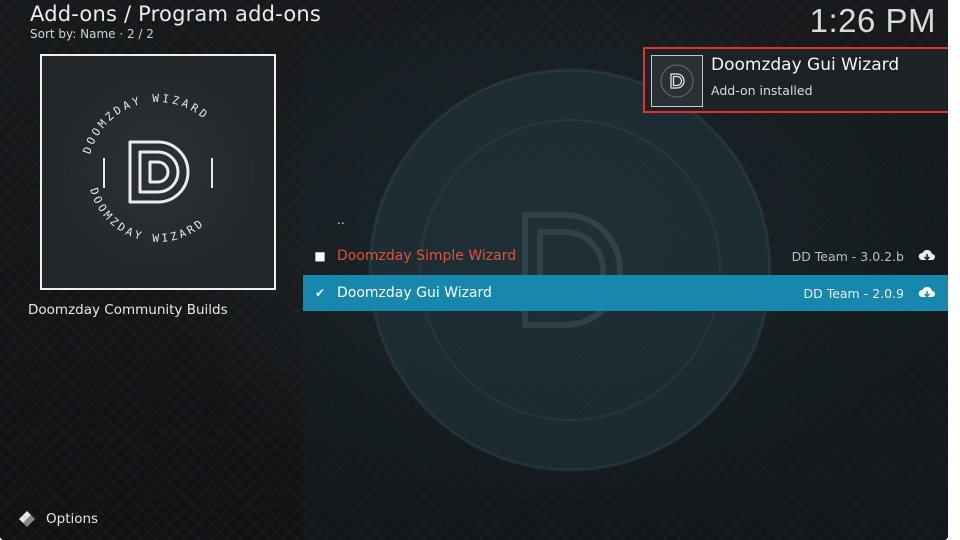  What do you see at coordinates (147, 168) in the screenshot?
I see `doomzday-logo-icon: DOOMZDAY WIZARD DOOMZDAY WIZARD` at bounding box center [147, 168].